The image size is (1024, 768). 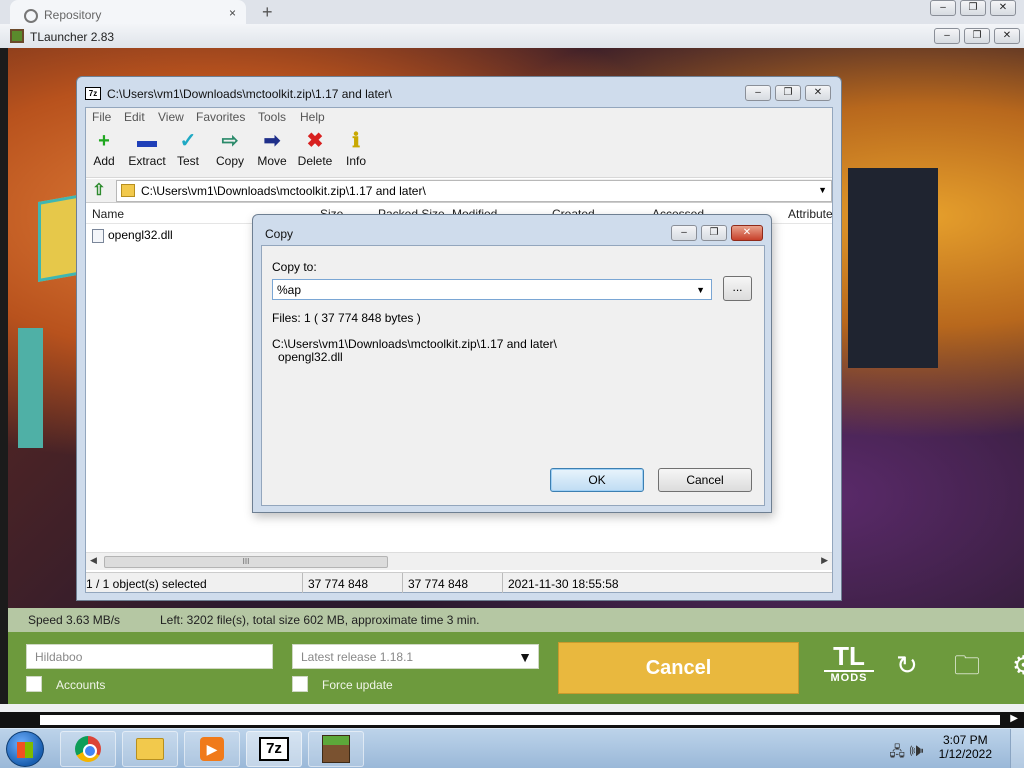 I want to click on files-info: Files: 1 ( 37 774 848 bytes ), so click(x=346, y=318).